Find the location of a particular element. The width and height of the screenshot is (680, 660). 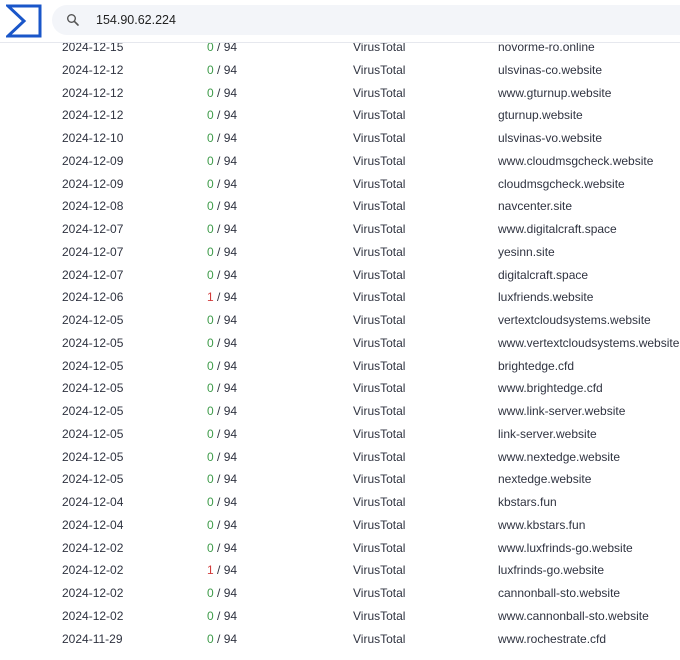

domain-link: www.brightedge.cfd is located at coordinates (550, 388).